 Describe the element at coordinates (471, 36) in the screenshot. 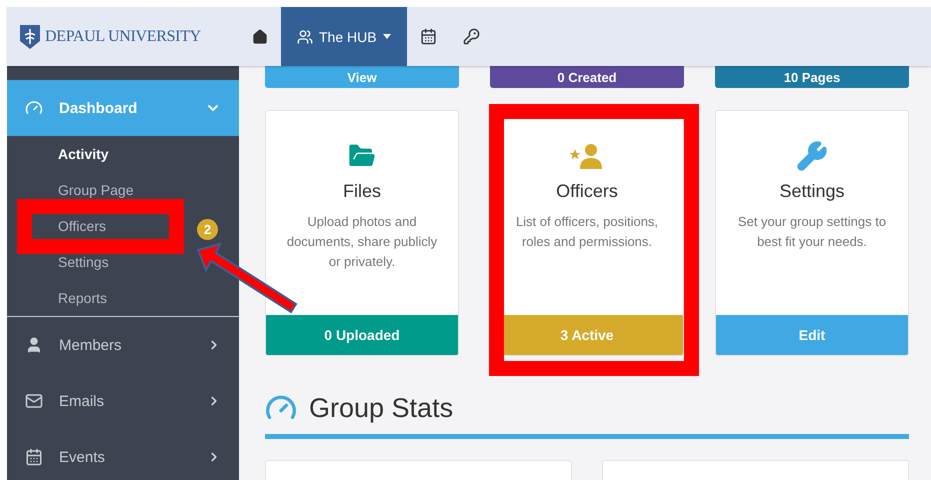

I see `key-icon` at that location.